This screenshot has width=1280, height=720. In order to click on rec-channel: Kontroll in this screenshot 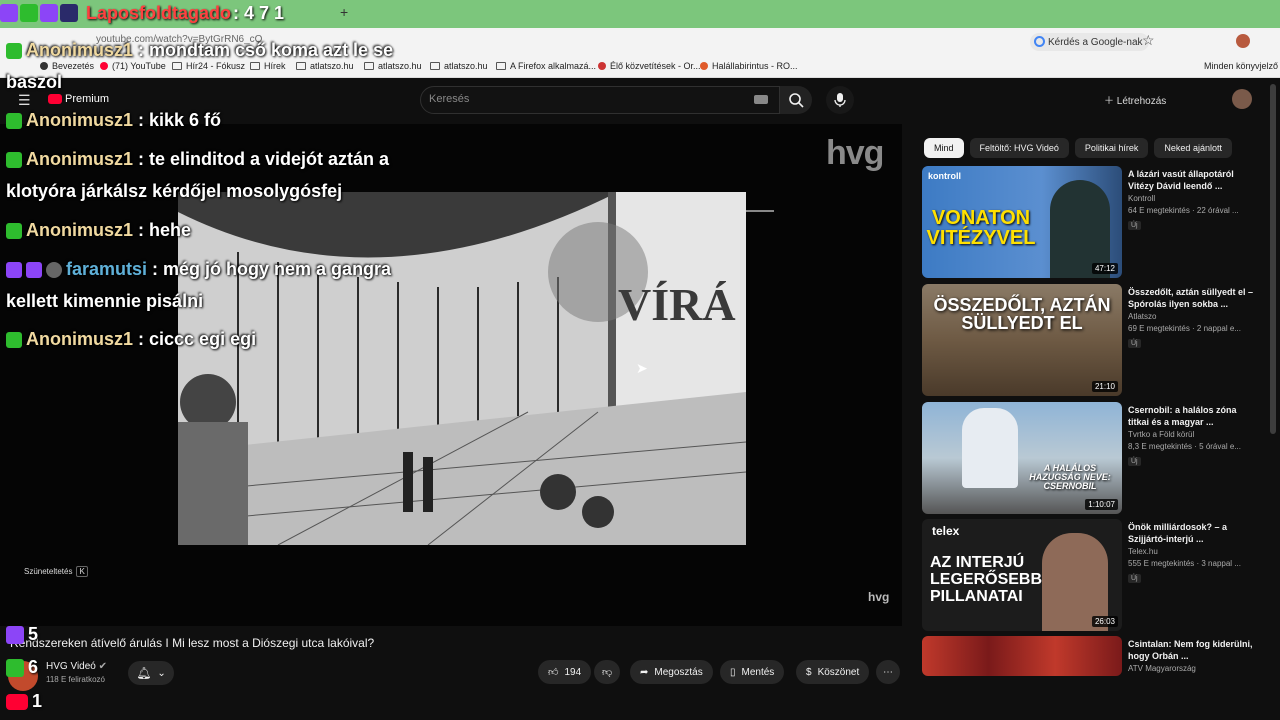, I will do `click(1141, 198)`.